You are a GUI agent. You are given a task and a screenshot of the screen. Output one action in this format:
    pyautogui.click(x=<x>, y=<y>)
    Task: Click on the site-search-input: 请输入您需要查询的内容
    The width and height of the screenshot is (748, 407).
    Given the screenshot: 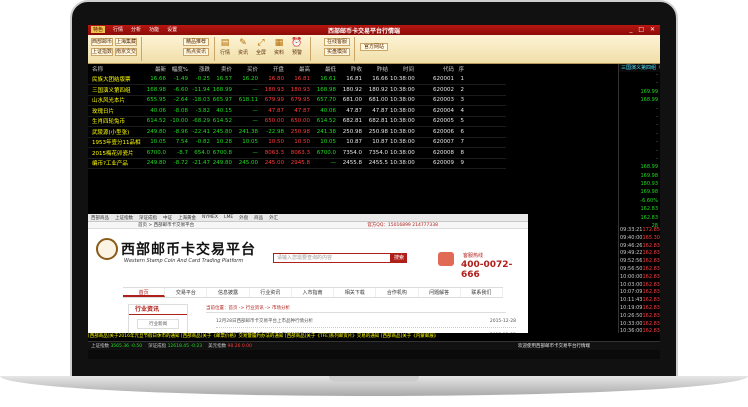 What is the action you would take?
    pyautogui.click(x=332, y=258)
    